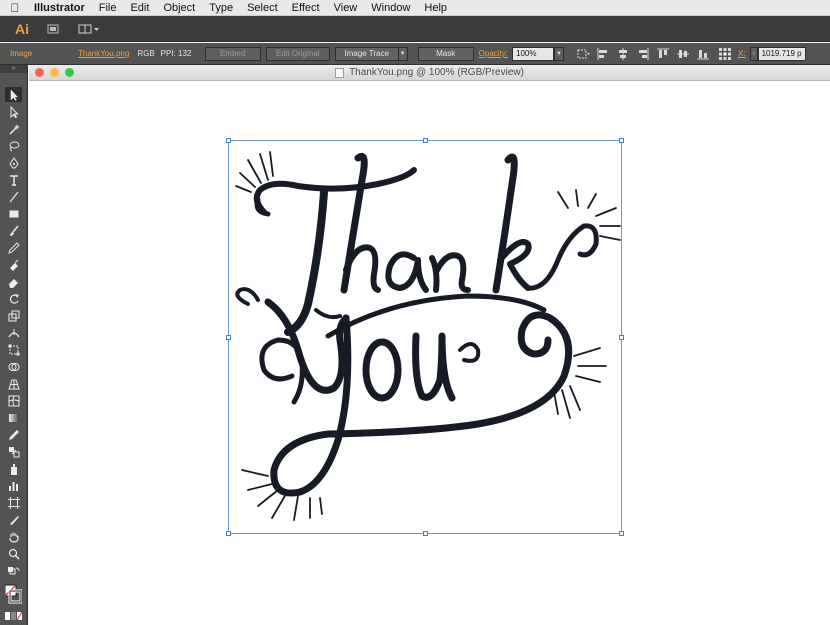 The width and height of the screenshot is (830, 625). I want to click on pen-tool-icon, so click(13, 162).